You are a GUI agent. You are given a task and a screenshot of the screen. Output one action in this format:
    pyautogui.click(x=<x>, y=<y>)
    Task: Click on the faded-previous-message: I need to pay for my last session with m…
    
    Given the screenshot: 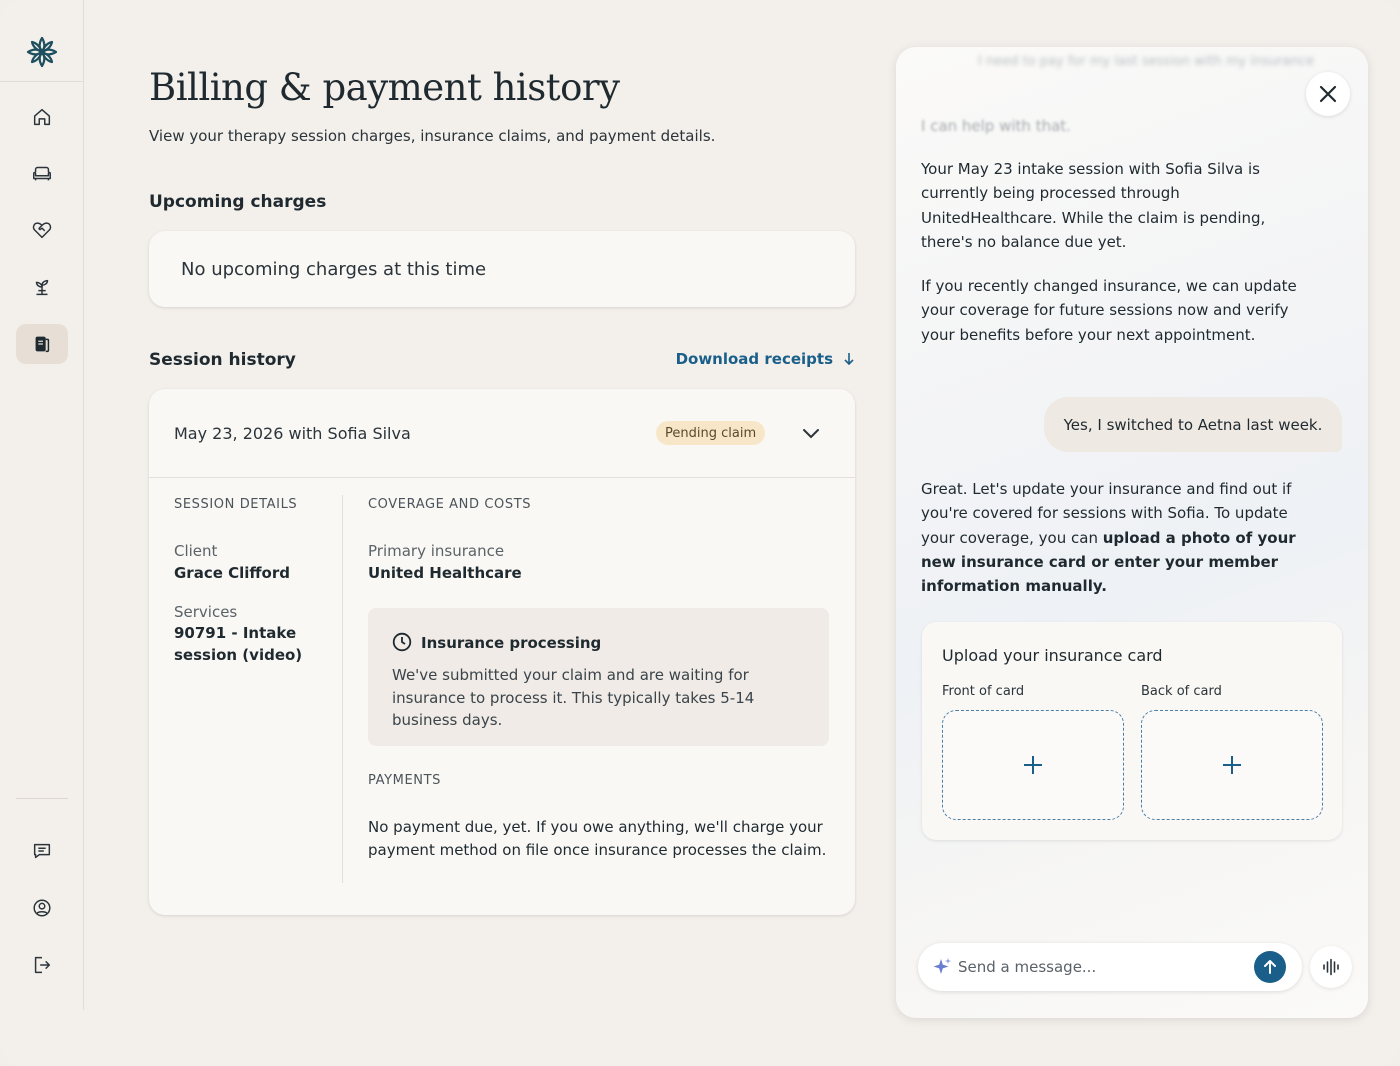 What is the action you would take?
    pyautogui.click(x=1146, y=61)
    